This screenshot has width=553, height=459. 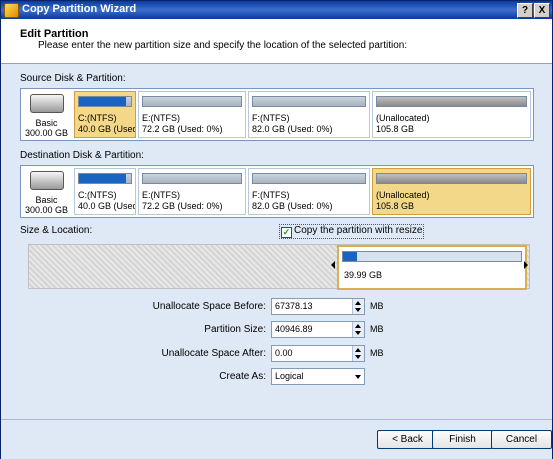 I want to click on wizard-footer: < Back Finish Cancel, so click(x=276, y=439).